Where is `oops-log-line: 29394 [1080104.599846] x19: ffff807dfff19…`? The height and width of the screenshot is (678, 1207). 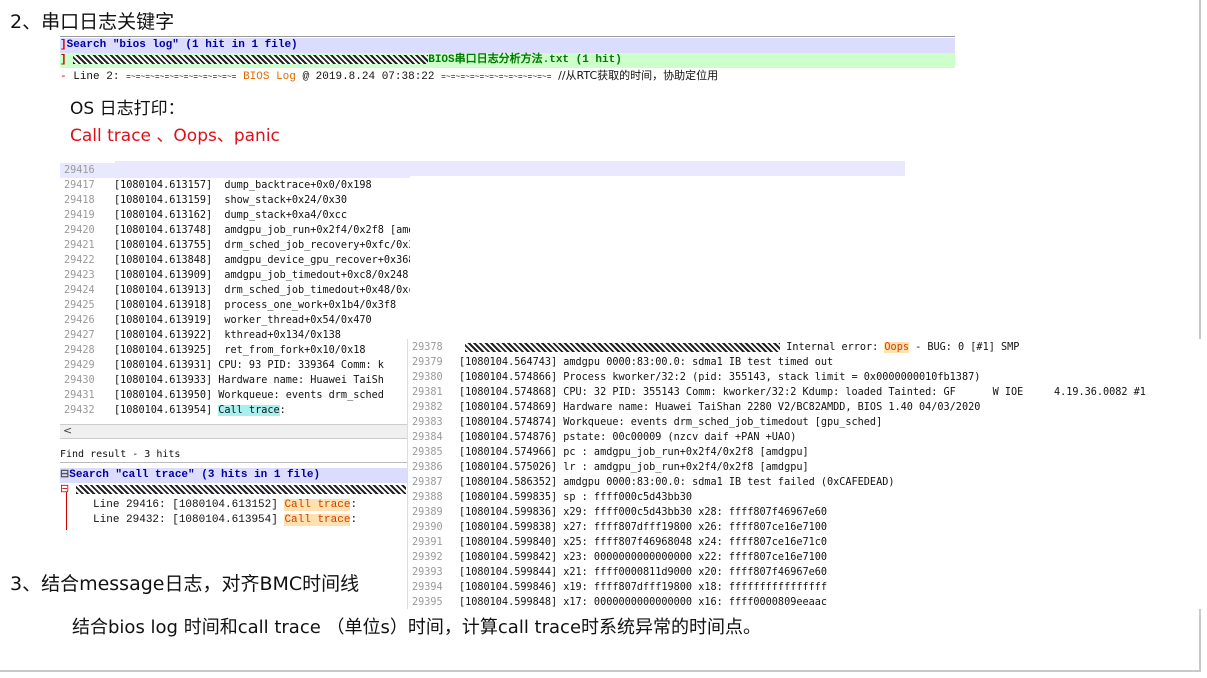
oops-log-line: 29394 [1080104.599846] x19: ffff807dfff19… is located at coordinates (807, 587).